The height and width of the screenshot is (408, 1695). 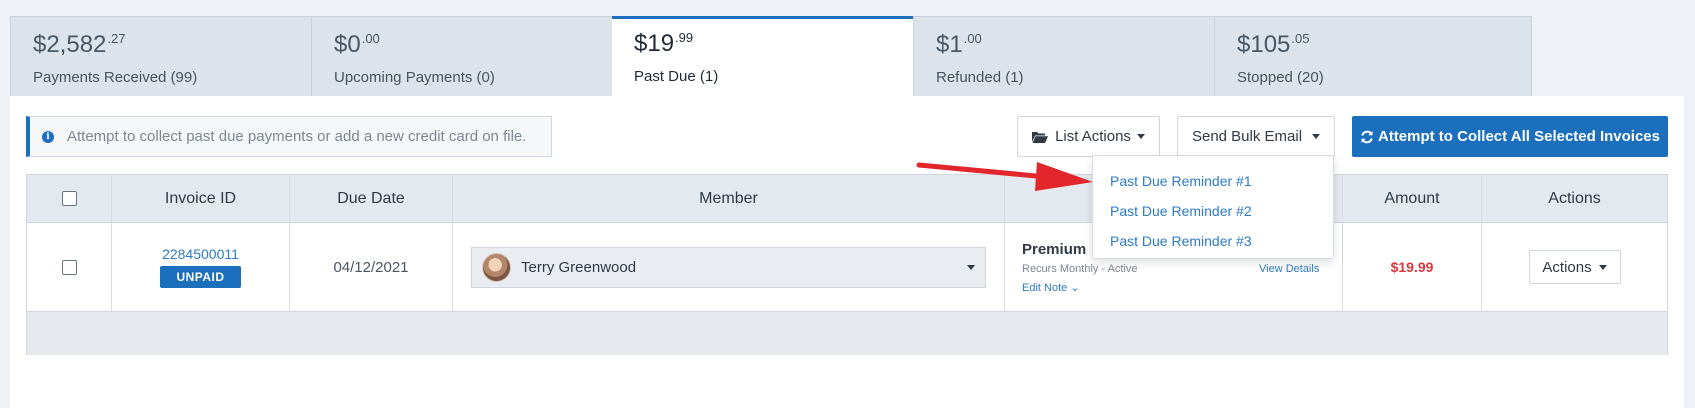 I want to click on amount-value: $19.99, so click(x=1412, y=267).